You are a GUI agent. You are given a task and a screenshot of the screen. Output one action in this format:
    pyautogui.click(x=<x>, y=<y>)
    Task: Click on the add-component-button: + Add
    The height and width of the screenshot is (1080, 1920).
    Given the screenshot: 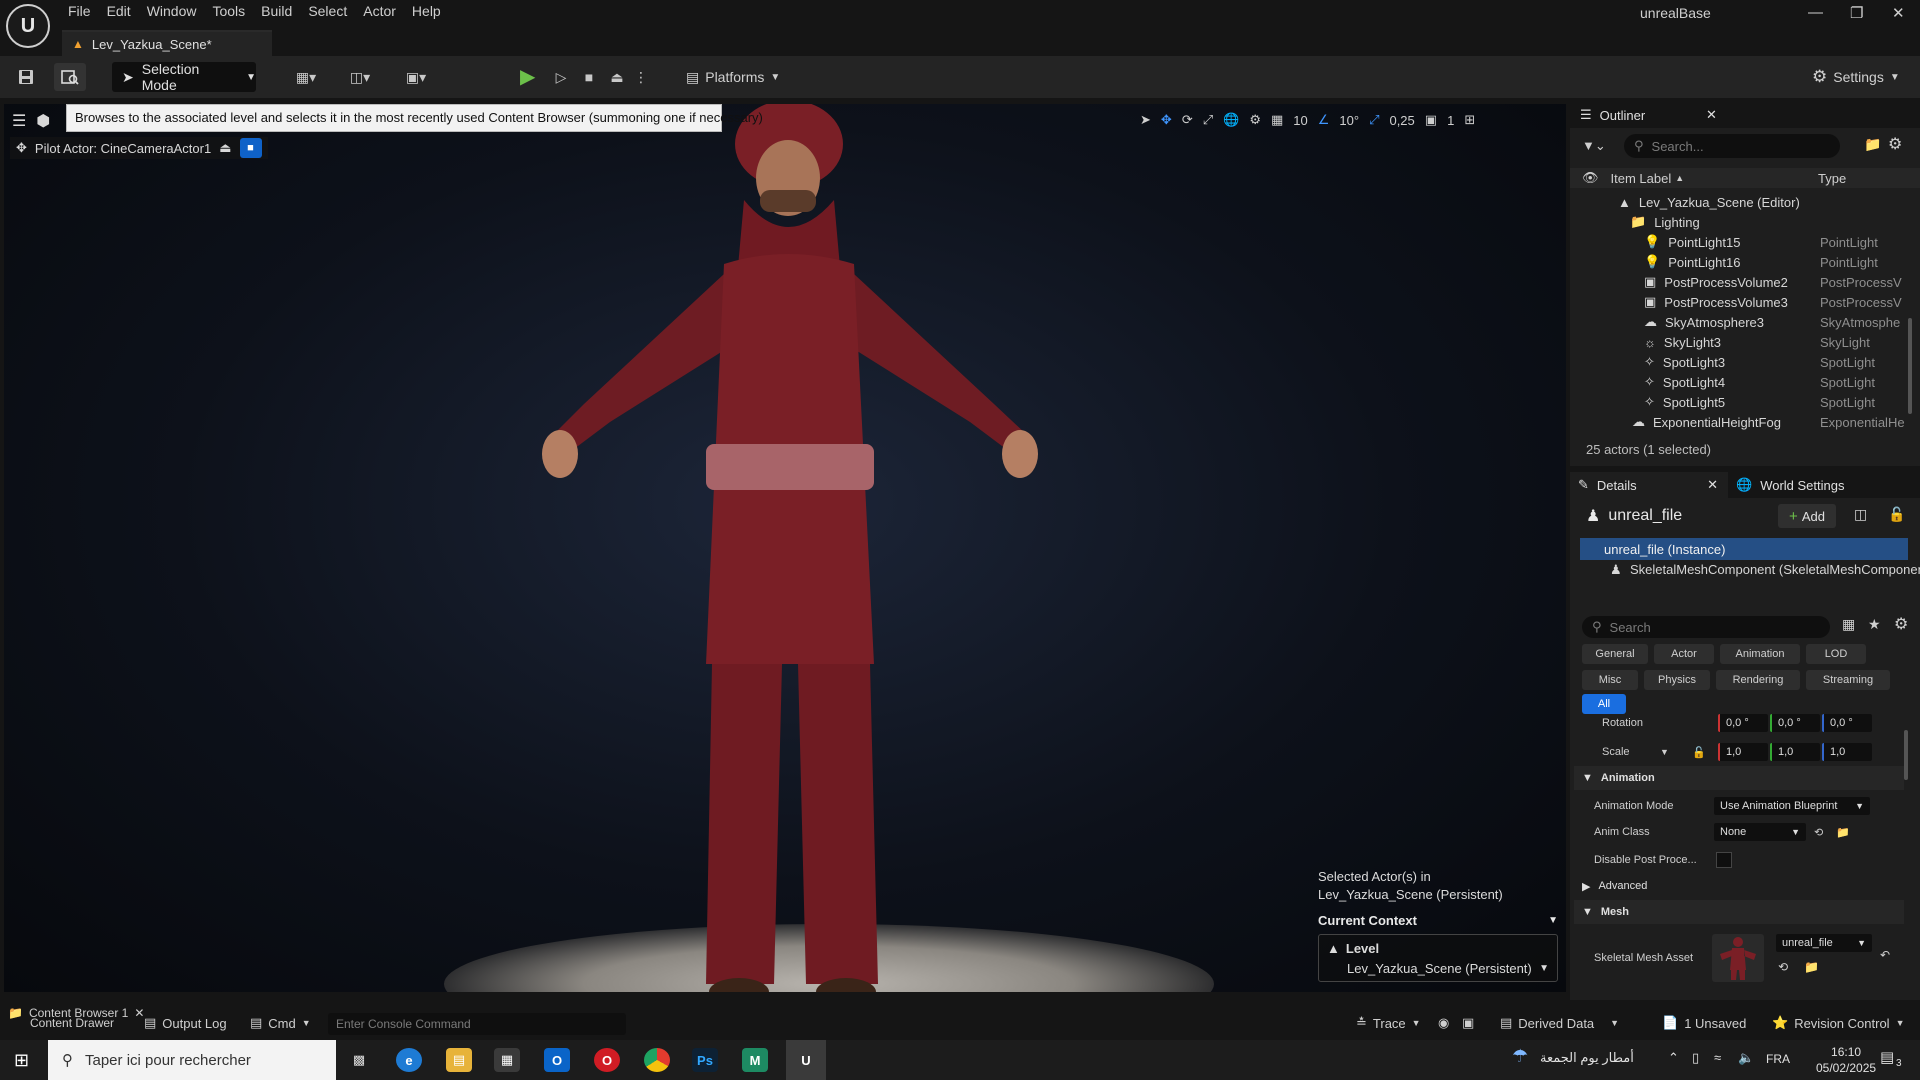 What is the action you would take?
    pyautogui.click(x=1807, y=516)
    